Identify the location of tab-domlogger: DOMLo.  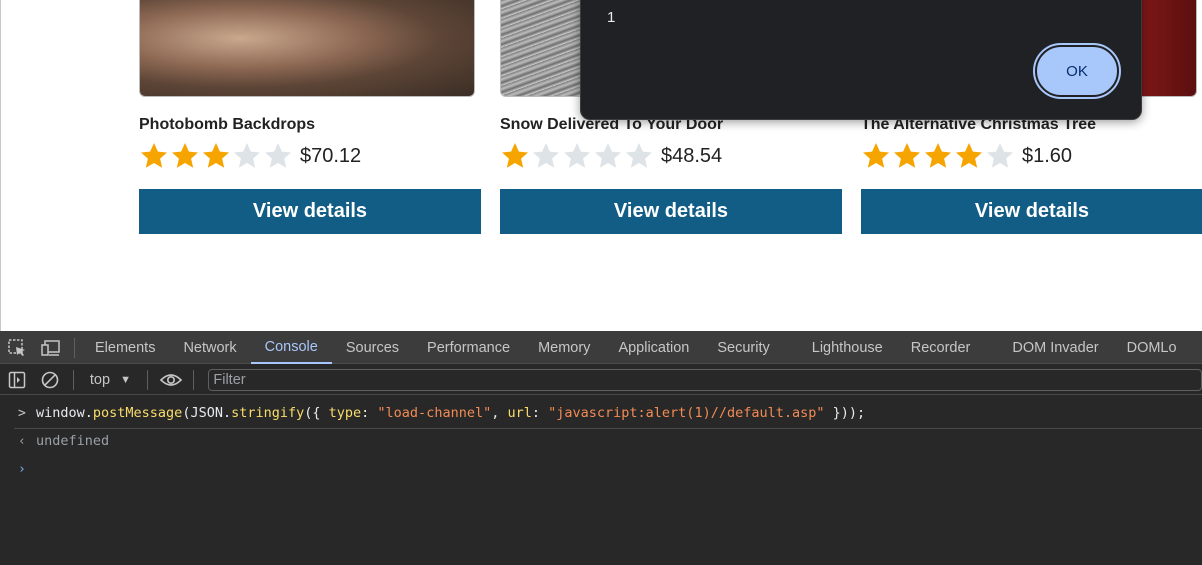
(1152, 348).